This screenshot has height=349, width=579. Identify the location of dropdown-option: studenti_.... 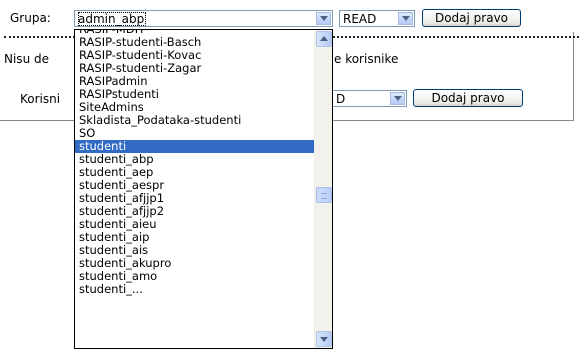
(195, 289).